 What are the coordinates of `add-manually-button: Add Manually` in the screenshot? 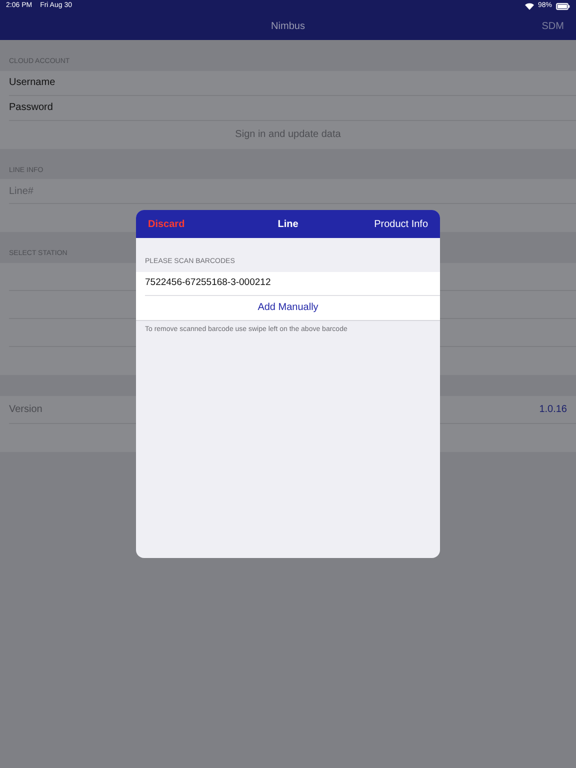 It's located at (288, 307).